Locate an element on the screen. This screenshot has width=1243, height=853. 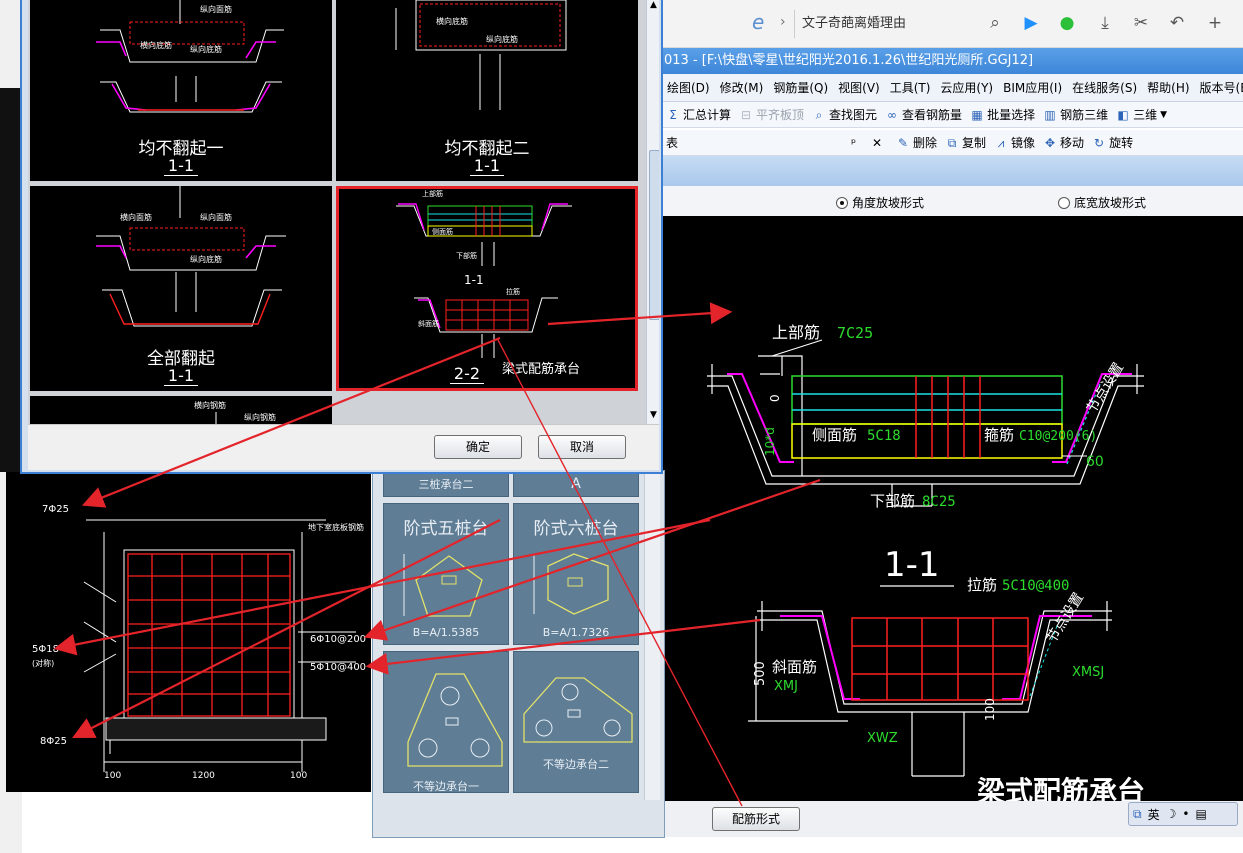
bottom-title: 梁式配筋承台 is located at coordinates (1060, 788).